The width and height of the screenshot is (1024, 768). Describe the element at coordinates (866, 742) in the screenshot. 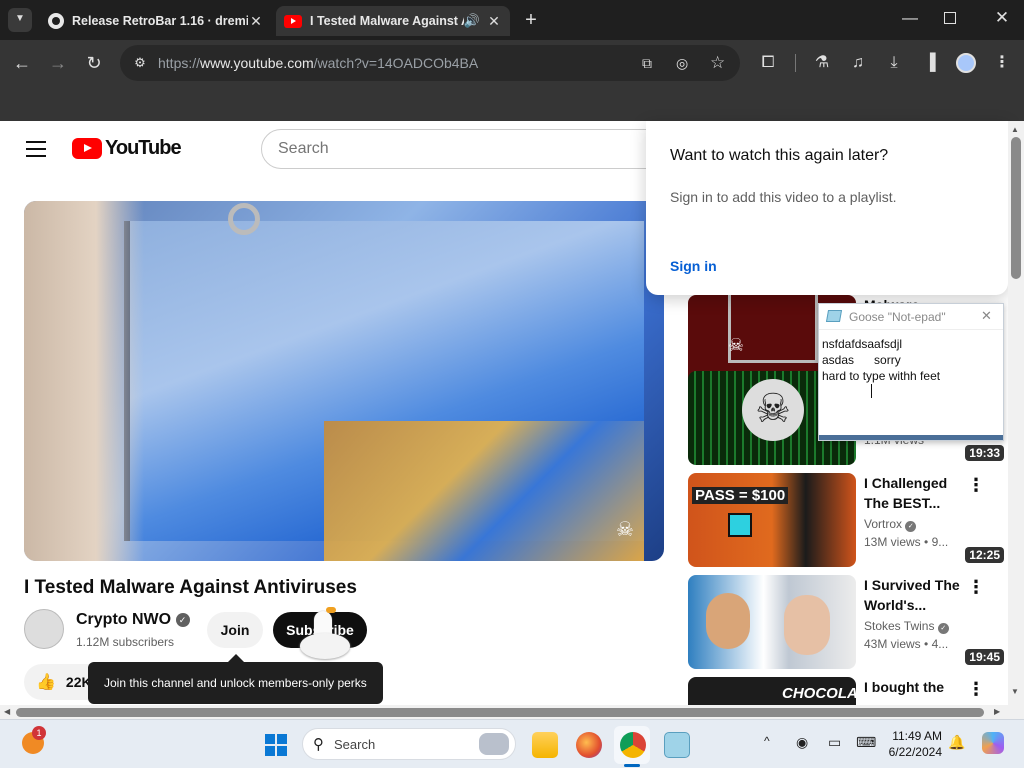

I see `language-icon: ⌨` at that location.